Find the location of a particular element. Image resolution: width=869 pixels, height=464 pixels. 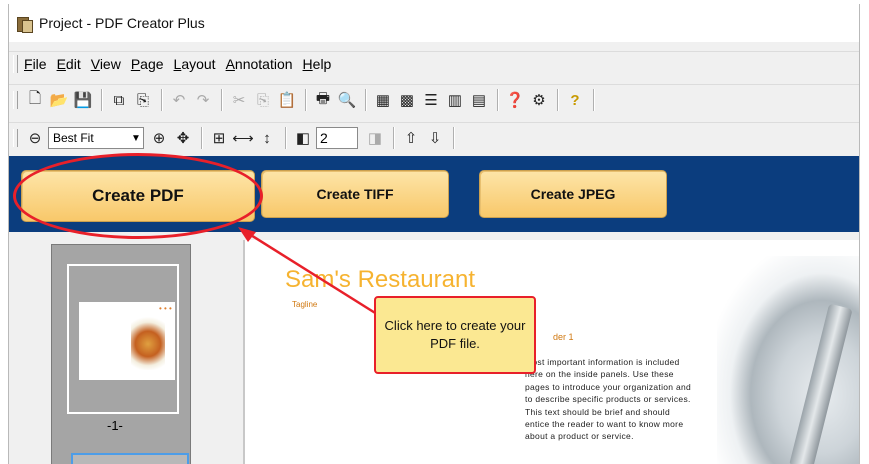

print-icon: 🖶 is located at coordinates (323, 100).